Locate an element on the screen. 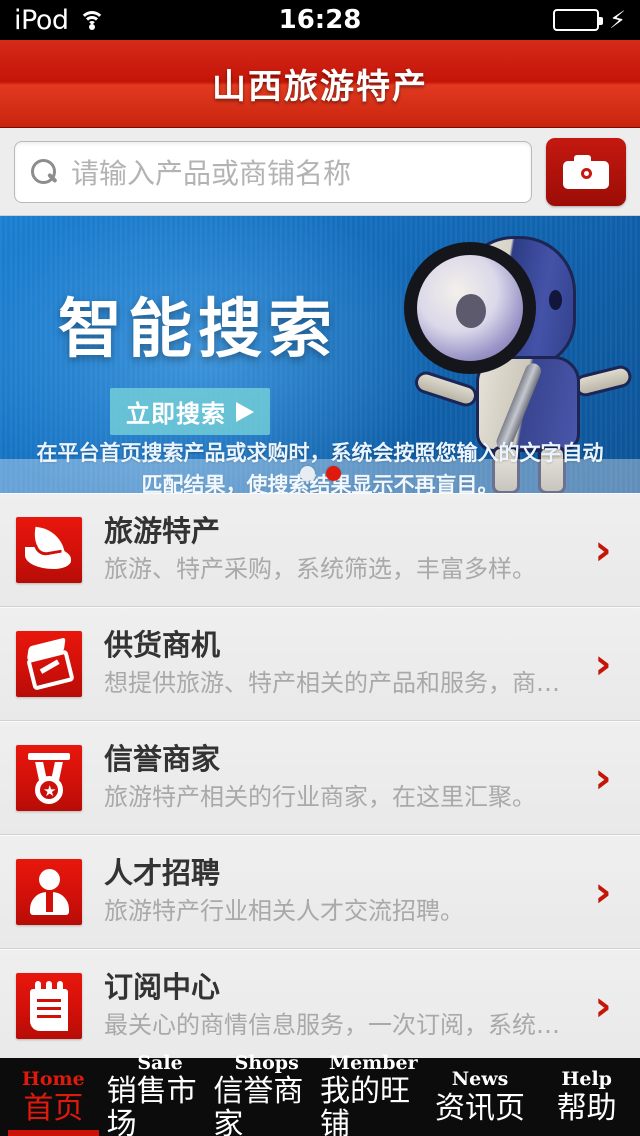 This screenshot has height=1136, width=640. charging-bolt-icon: ⚡ is located at coordinates (617, 20).